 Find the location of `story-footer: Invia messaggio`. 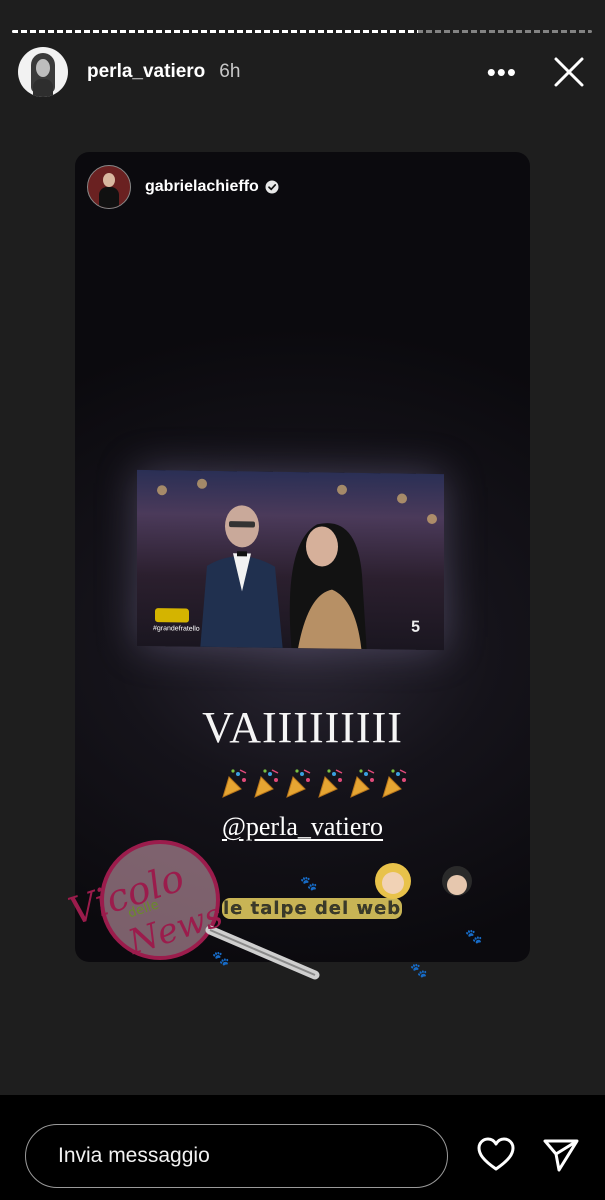

story-footer: Invia messaggio is located at coordinates (302, 1147).